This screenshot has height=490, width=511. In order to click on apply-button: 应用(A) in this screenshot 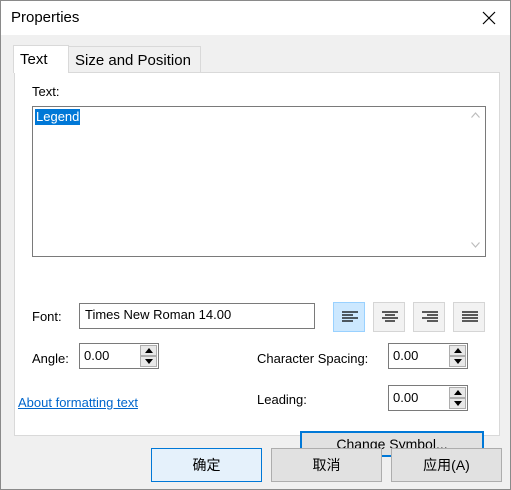, I will do `click(446, 465)`.